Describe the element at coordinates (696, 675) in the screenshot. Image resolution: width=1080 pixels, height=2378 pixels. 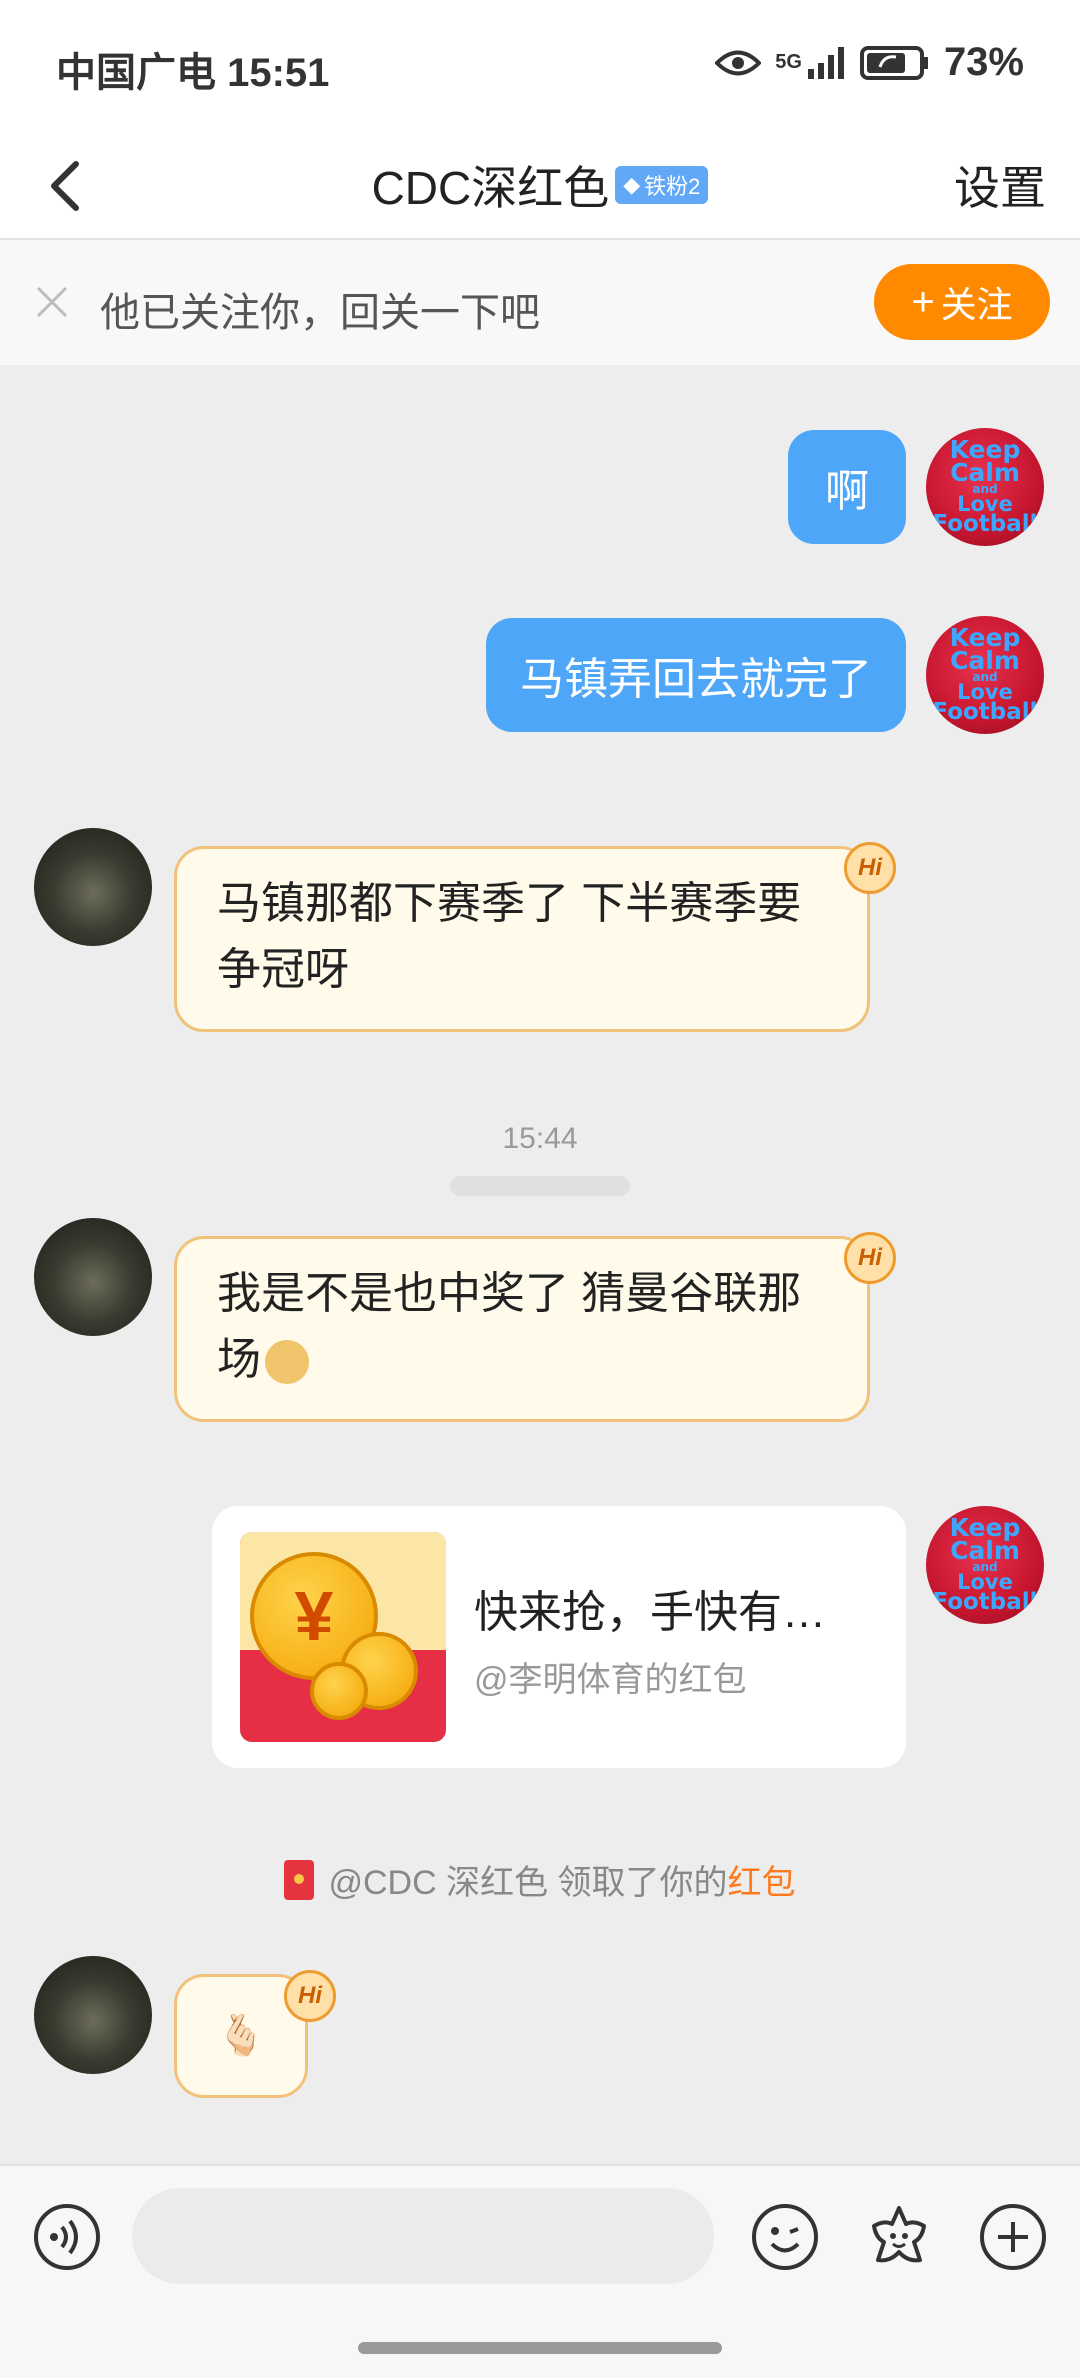
I see `message-bubble-sent: 马镇弄回去就完了` at that location.